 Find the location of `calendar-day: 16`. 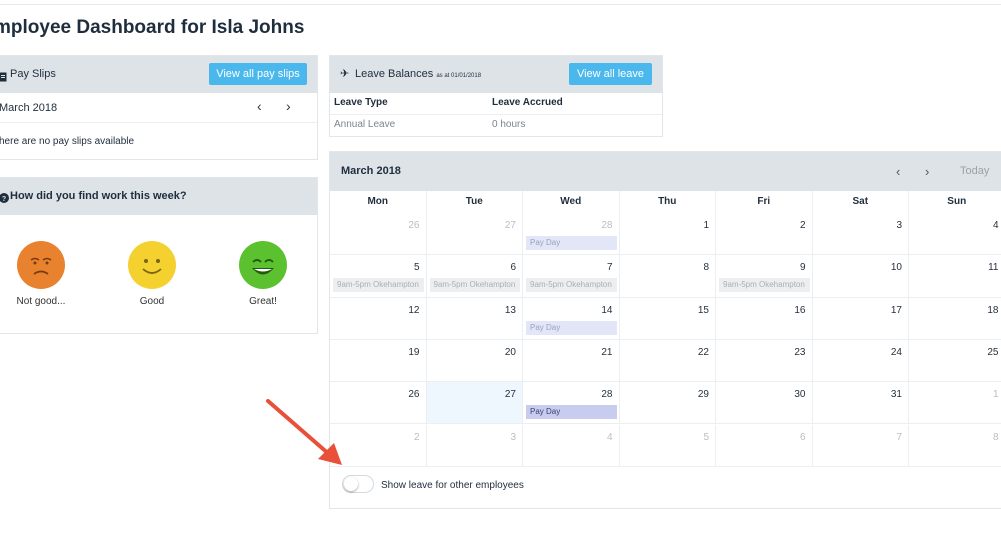

calendar-day: 16 is located at coordinates (764, 318).